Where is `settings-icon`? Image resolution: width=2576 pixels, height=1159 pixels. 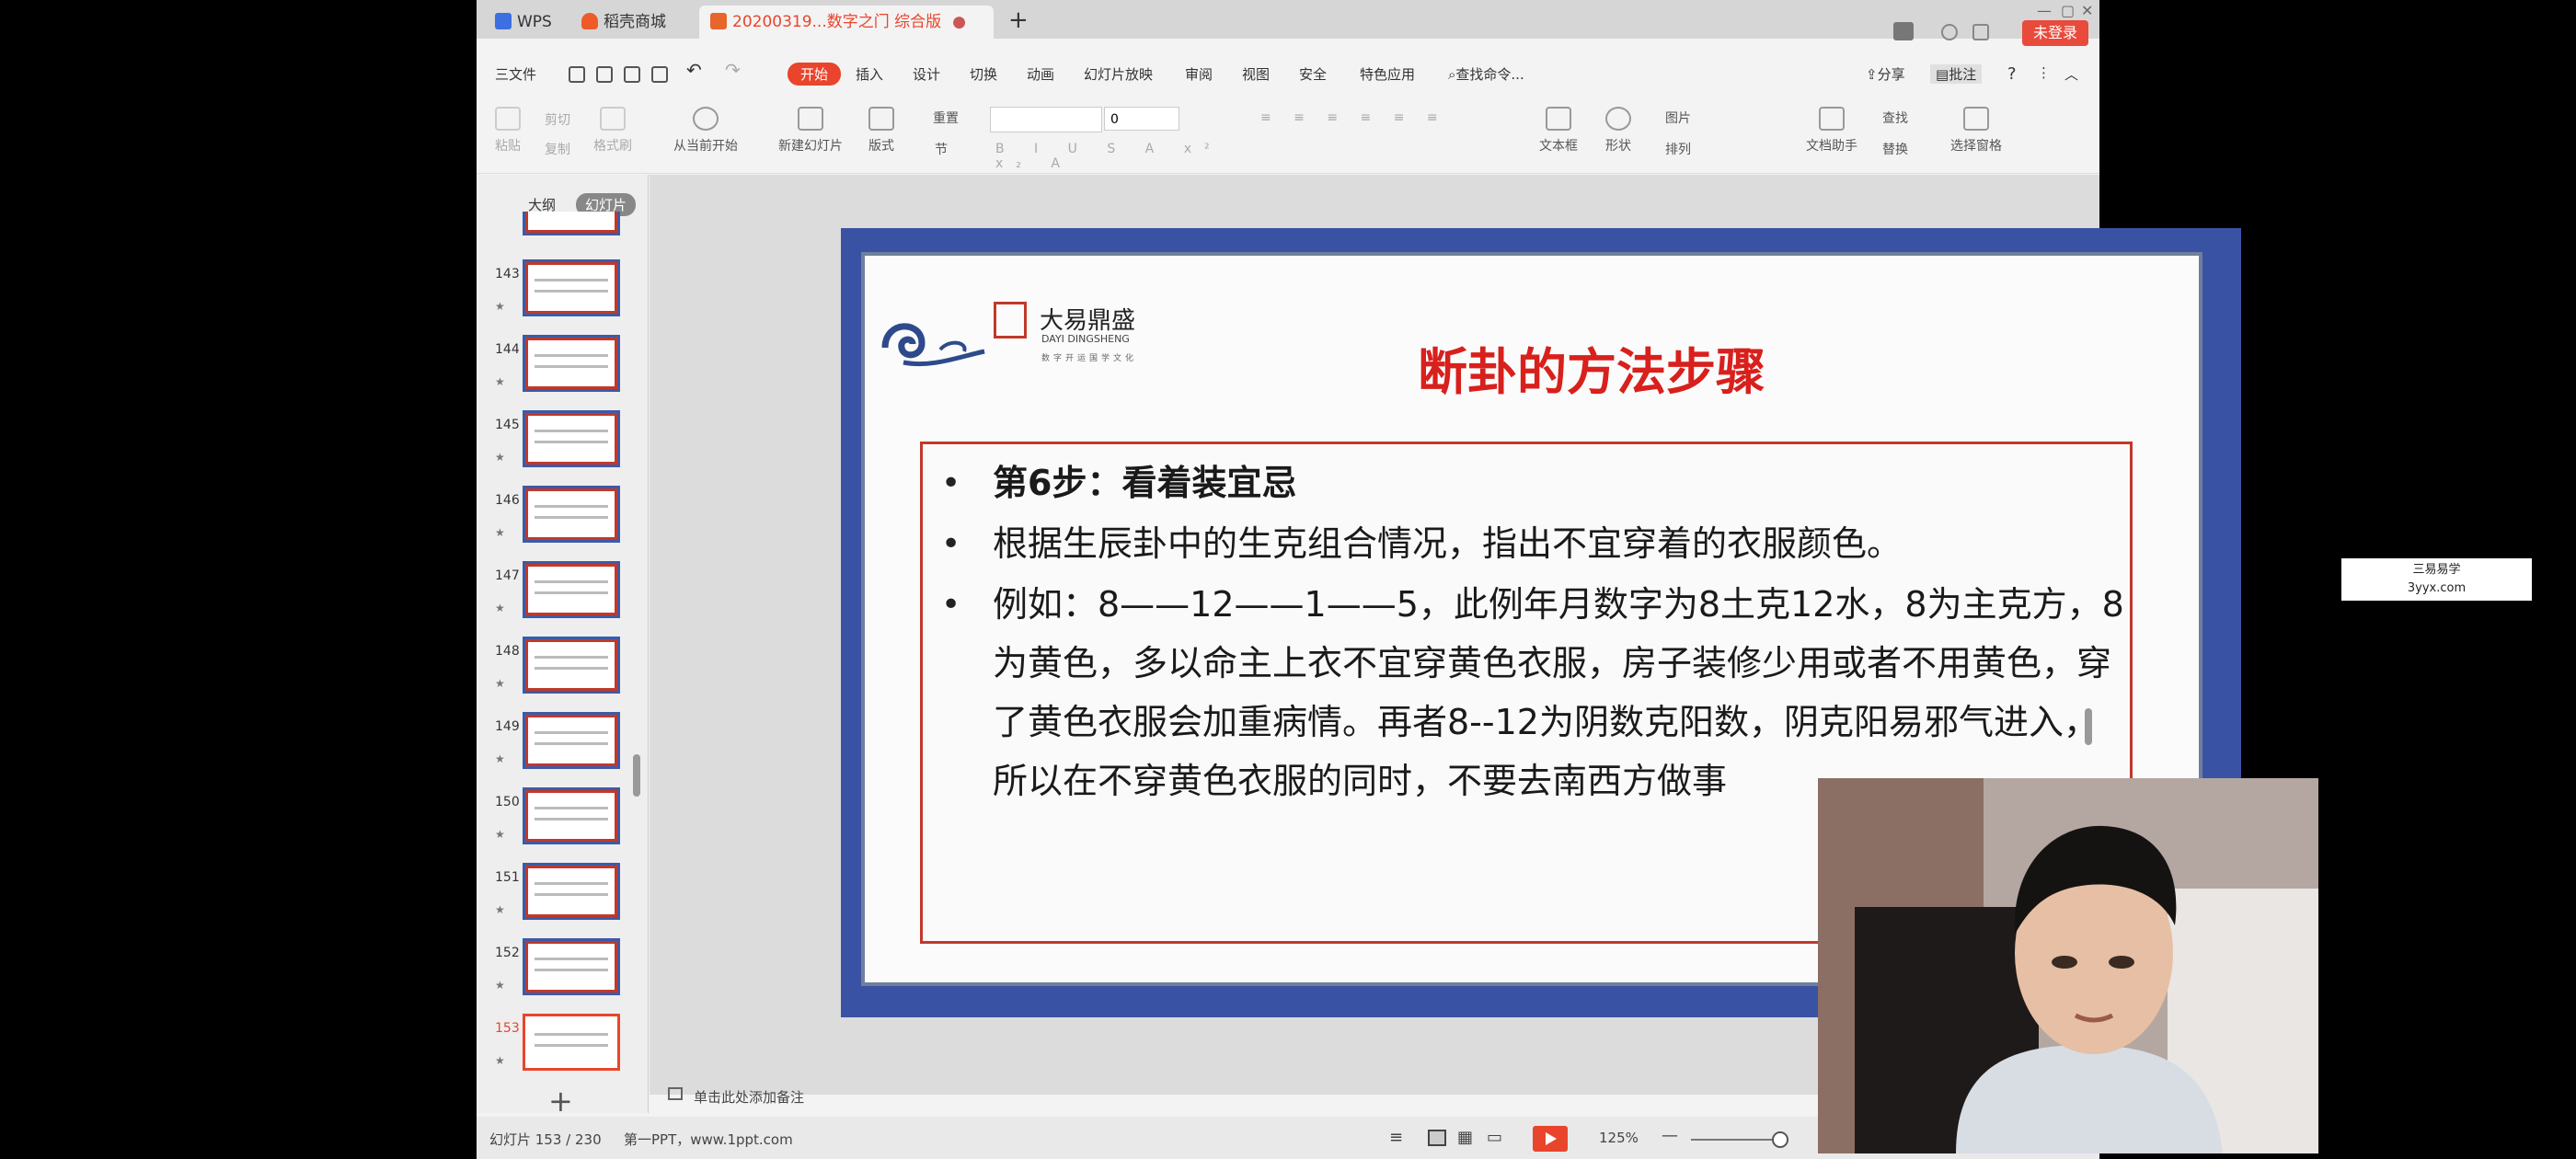 settings-icon is located at coordinates (1949, 32).